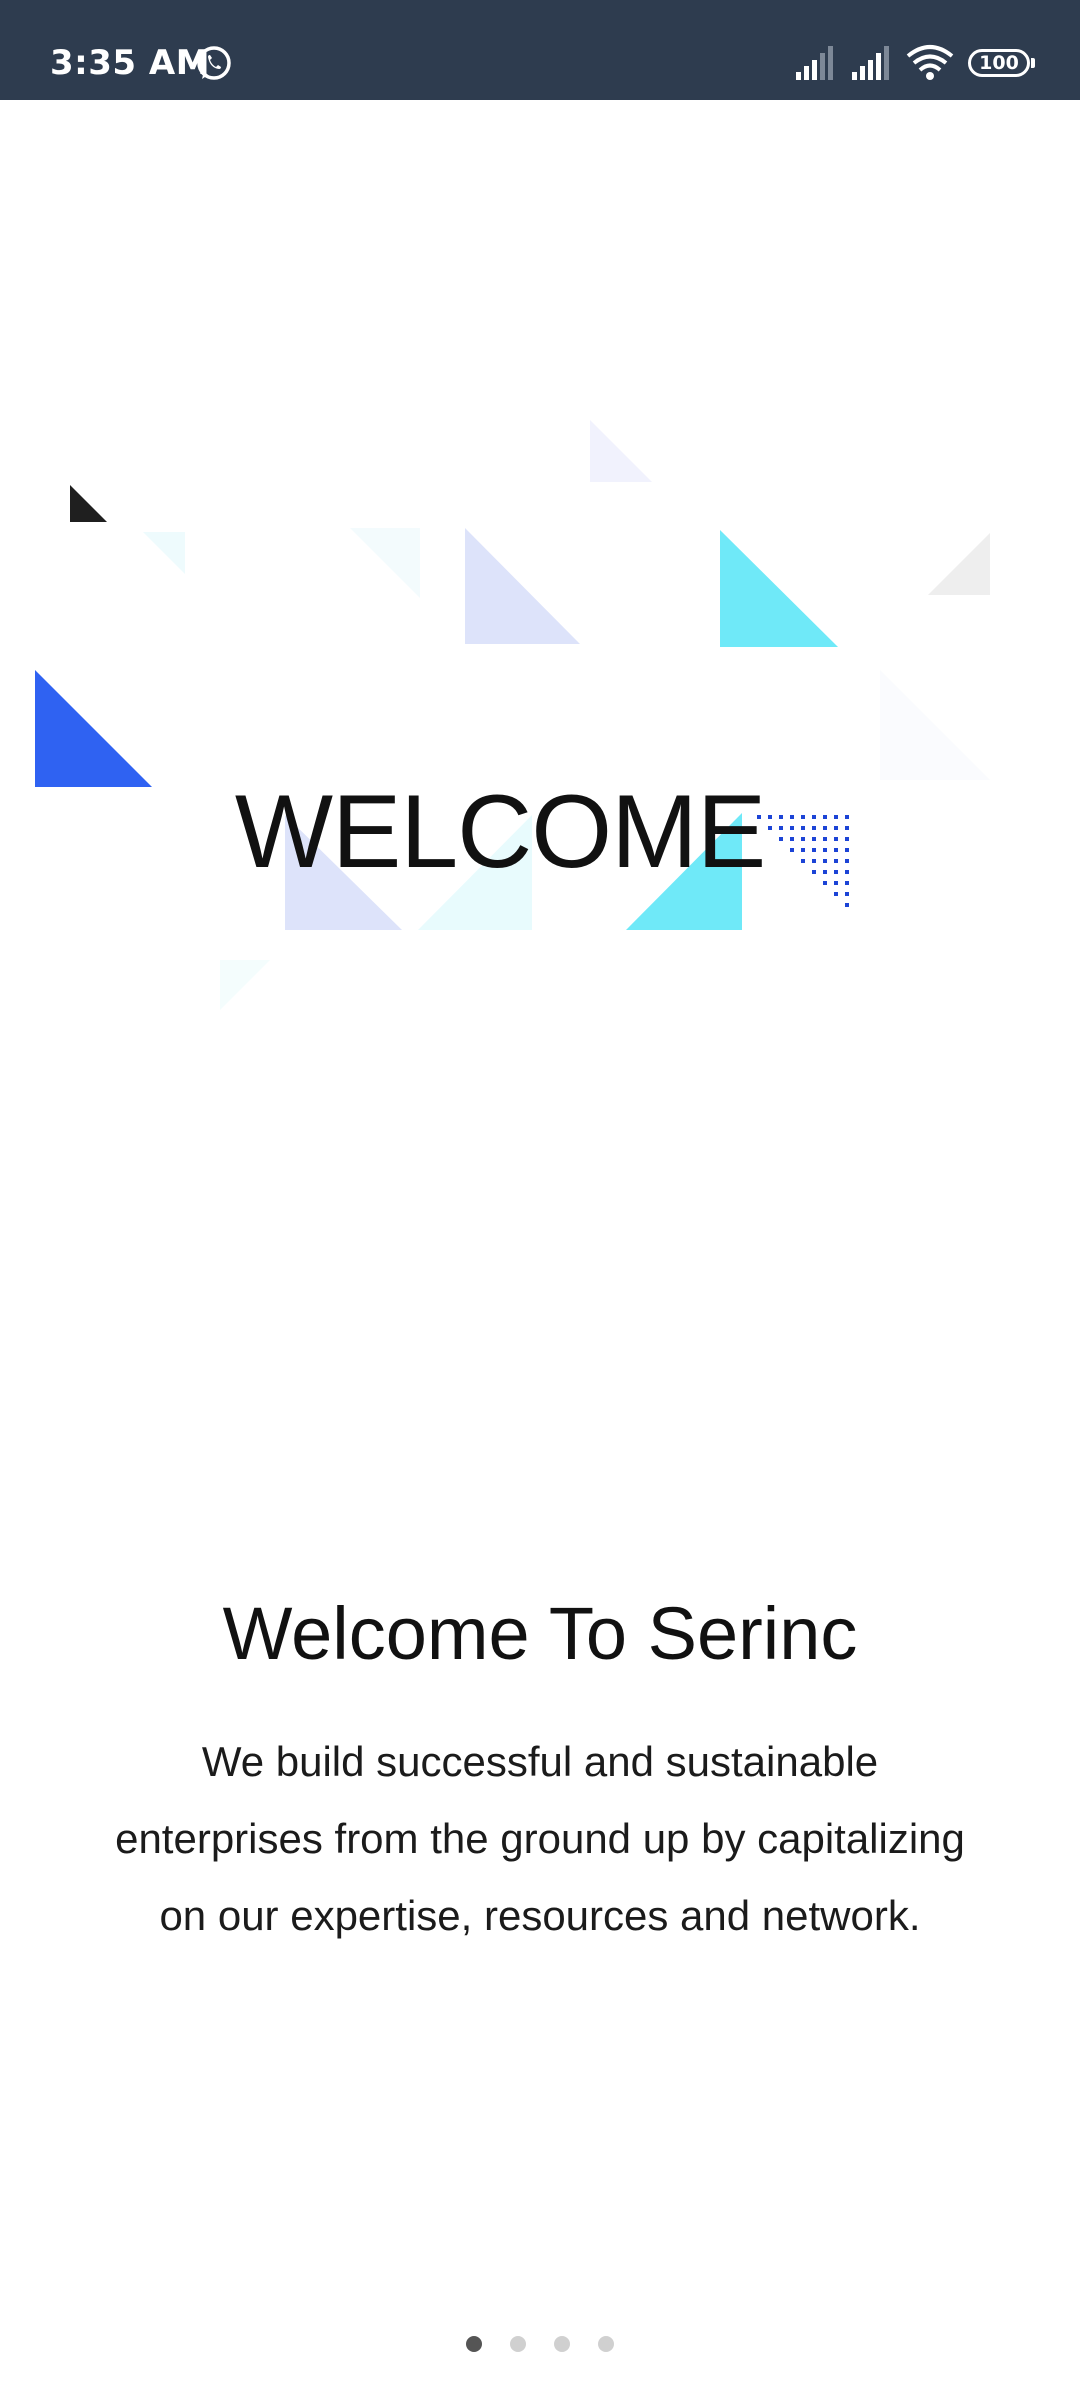 The height and width of the screenshot is (2400, 1080). I want to click on whatsapp-icon, so click(214, 63).